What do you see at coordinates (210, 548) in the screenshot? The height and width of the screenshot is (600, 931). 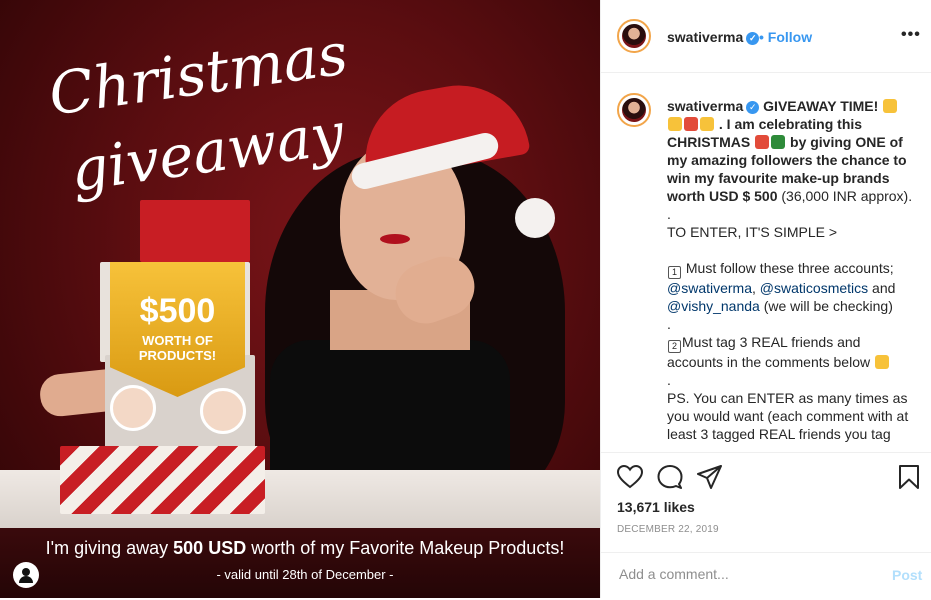 I see `caption-bold: 500 USD` at bounding box center [210, 548].